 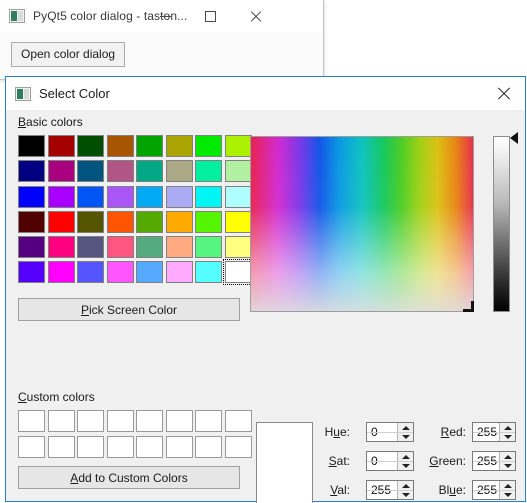 What do you see at coordinates (255, 16) in the screenshot?
I see `close-button` at bounding box center [255, 16].